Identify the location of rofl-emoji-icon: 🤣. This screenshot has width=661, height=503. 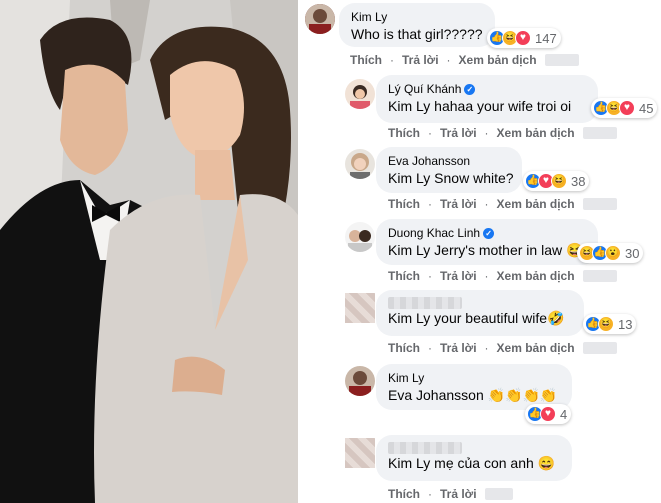
(556, 318).